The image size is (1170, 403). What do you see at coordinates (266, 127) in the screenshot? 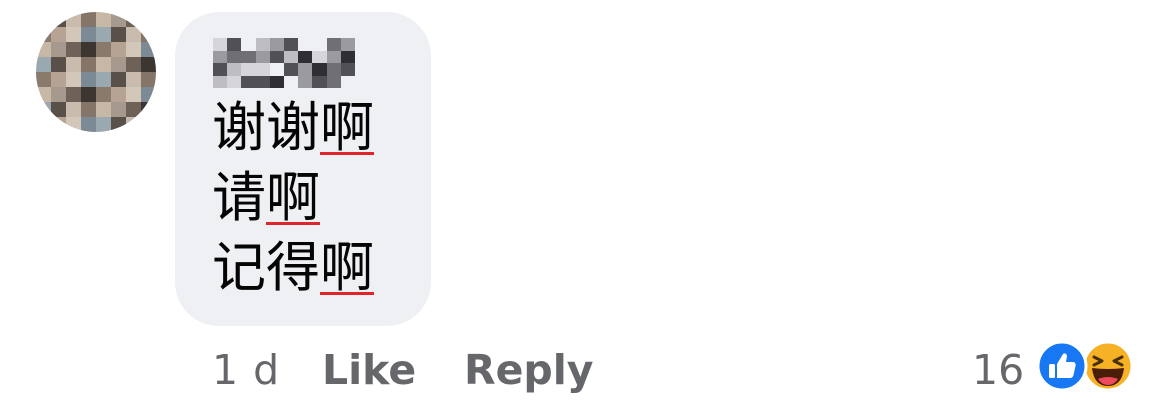
I see `comment-text: 谢谢` at bounding box center [266, 127].